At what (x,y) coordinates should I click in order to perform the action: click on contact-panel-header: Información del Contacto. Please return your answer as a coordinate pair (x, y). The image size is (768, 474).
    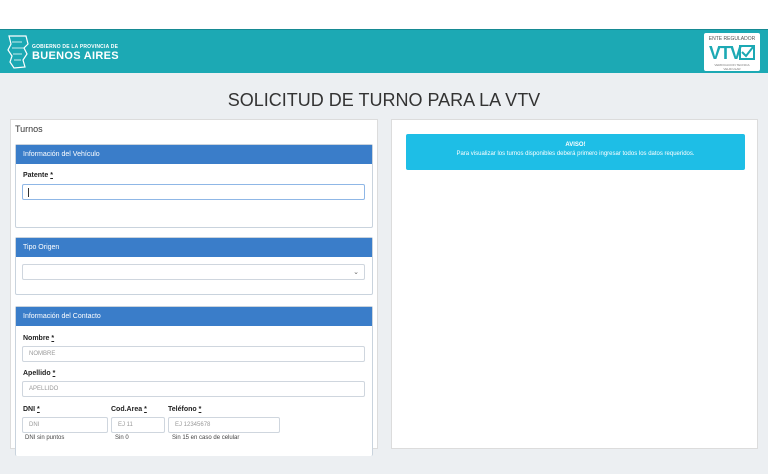
    Looking at the image, I should click on (194, 316).